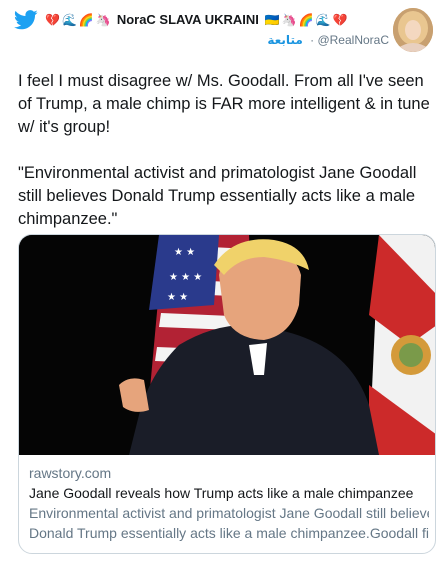 This screenshot has width=439, height=561. Describe the element at coordinates (402, 345) in the screenshot. I see `state-flag-shape` at that location.